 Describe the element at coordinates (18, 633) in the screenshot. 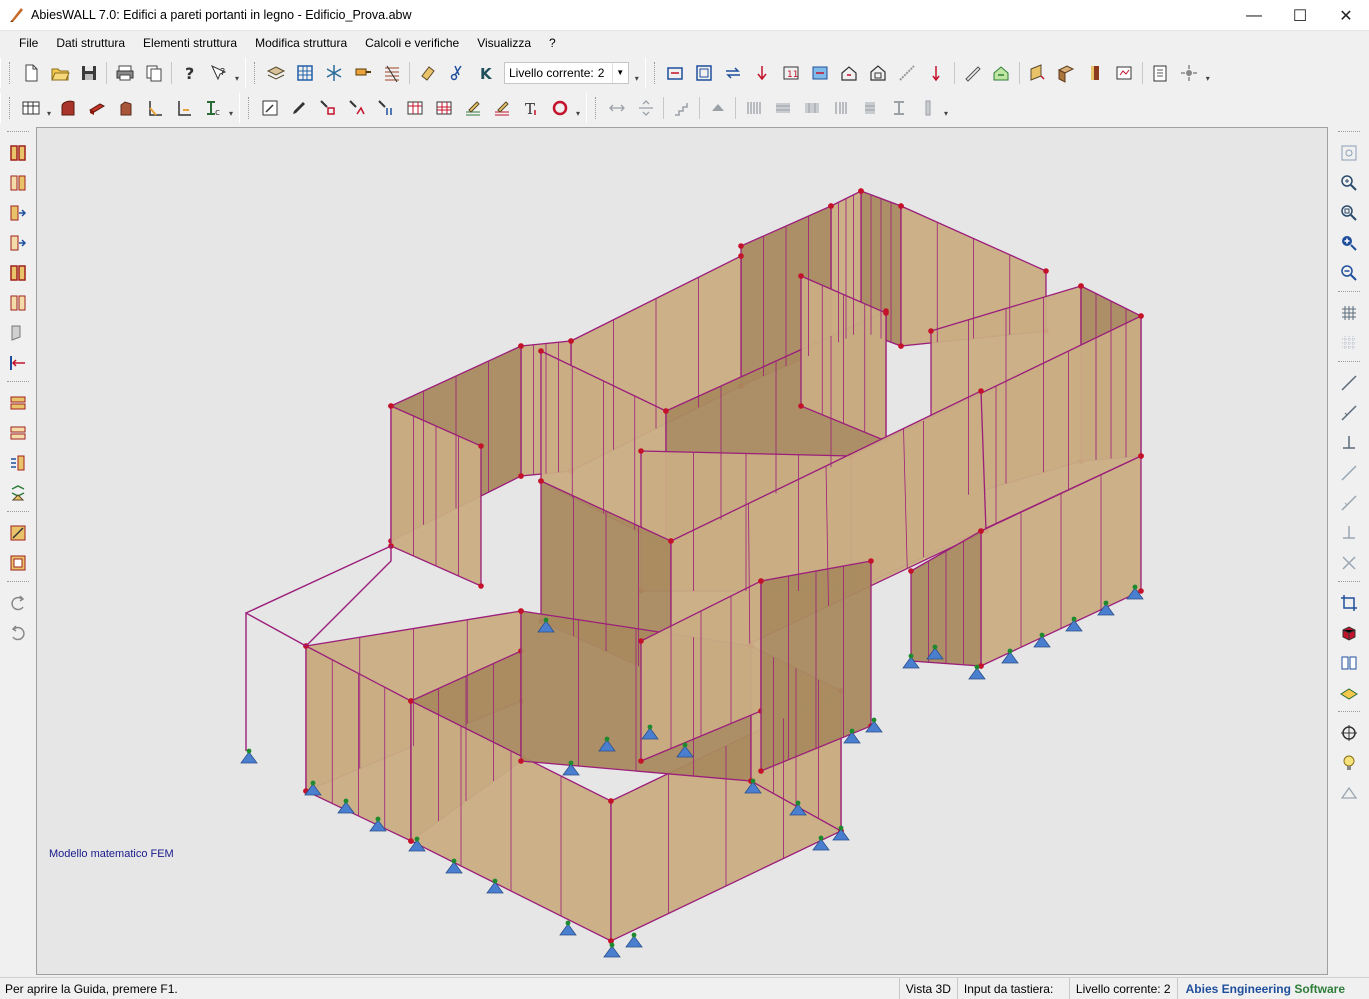

I see `rotate-right-icon` at that location.